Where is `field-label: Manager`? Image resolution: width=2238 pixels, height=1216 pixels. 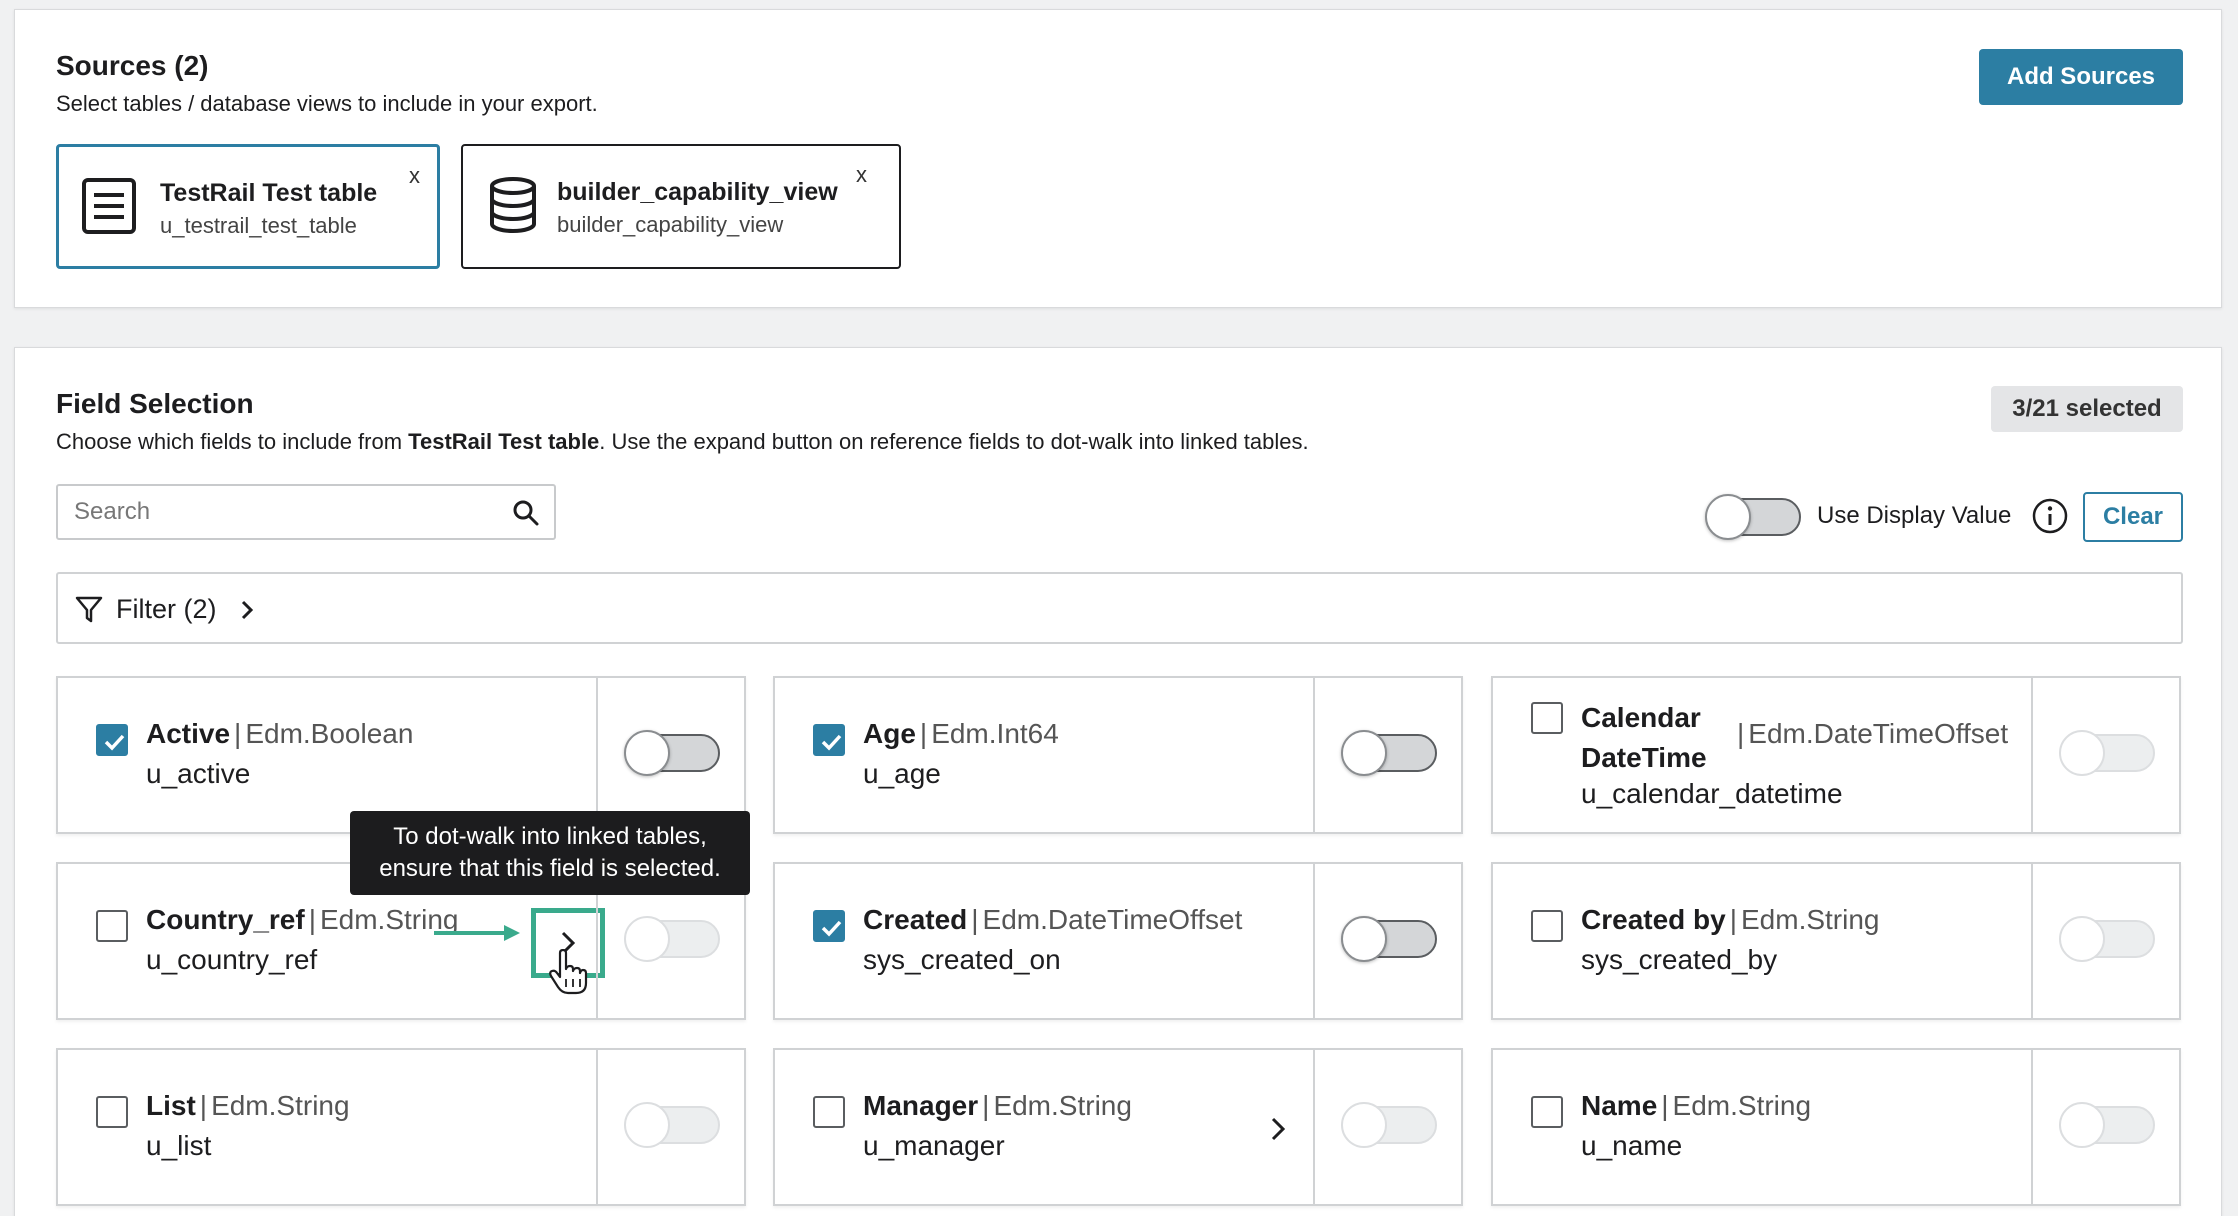 field-label: Manager is located at coordinates (921, 1105).